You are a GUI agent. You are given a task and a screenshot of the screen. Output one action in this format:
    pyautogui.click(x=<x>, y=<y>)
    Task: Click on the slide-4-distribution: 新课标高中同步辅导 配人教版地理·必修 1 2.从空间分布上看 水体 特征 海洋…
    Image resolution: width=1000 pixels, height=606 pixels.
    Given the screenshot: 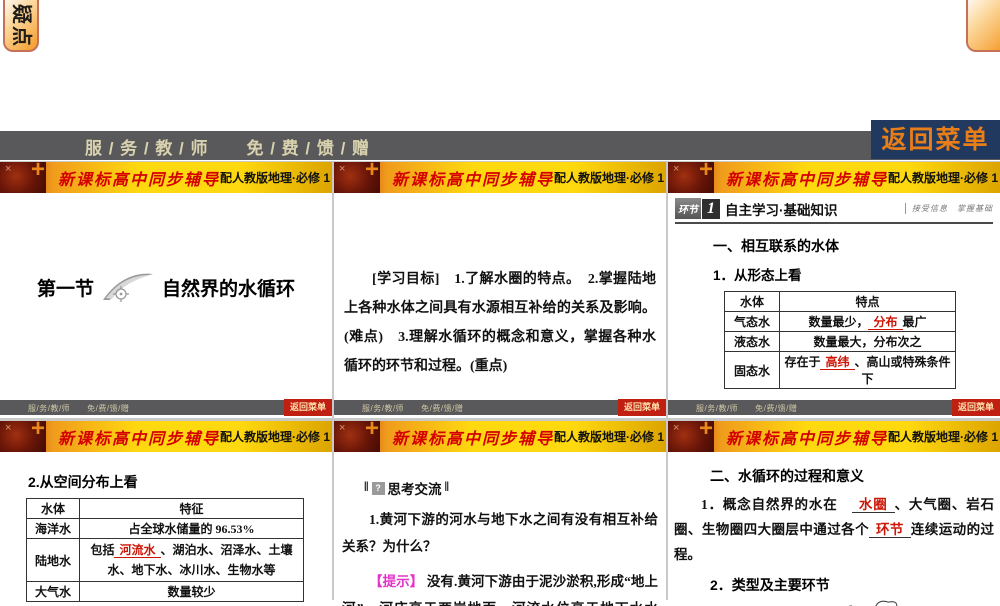 What is the action you would take?
    pyautogui.click(x=166, y=513)
    